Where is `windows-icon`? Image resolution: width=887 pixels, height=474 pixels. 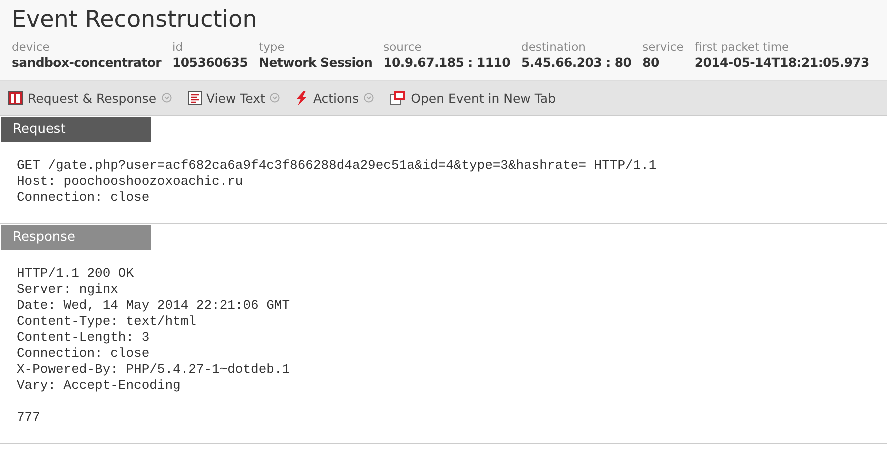 windows-icon is located at coordinates (398, 98).